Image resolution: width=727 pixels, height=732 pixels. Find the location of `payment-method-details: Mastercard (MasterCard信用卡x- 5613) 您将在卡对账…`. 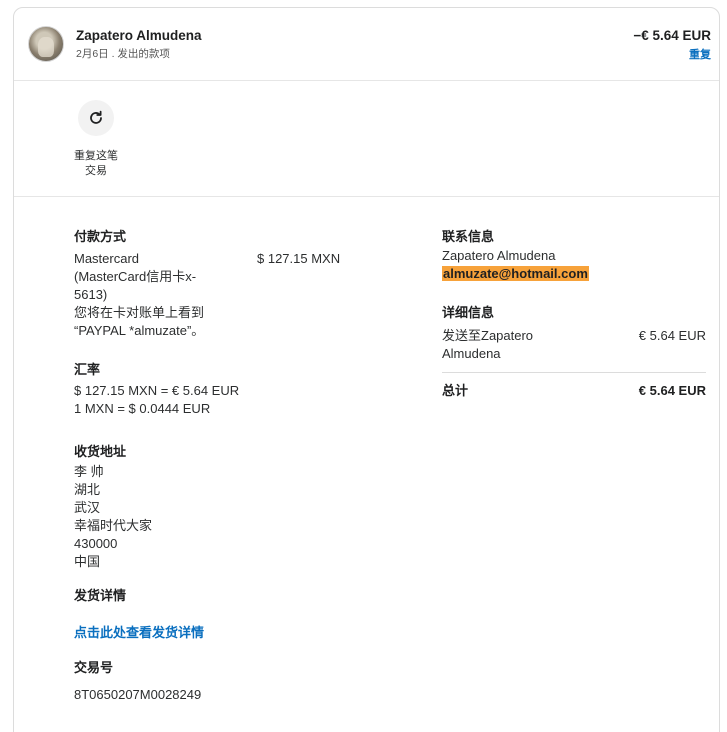

payment-method-details: Mastercard (MasterCard信用卡x- 5613) 您将在卡对账… is located at coordinates (139, 294).